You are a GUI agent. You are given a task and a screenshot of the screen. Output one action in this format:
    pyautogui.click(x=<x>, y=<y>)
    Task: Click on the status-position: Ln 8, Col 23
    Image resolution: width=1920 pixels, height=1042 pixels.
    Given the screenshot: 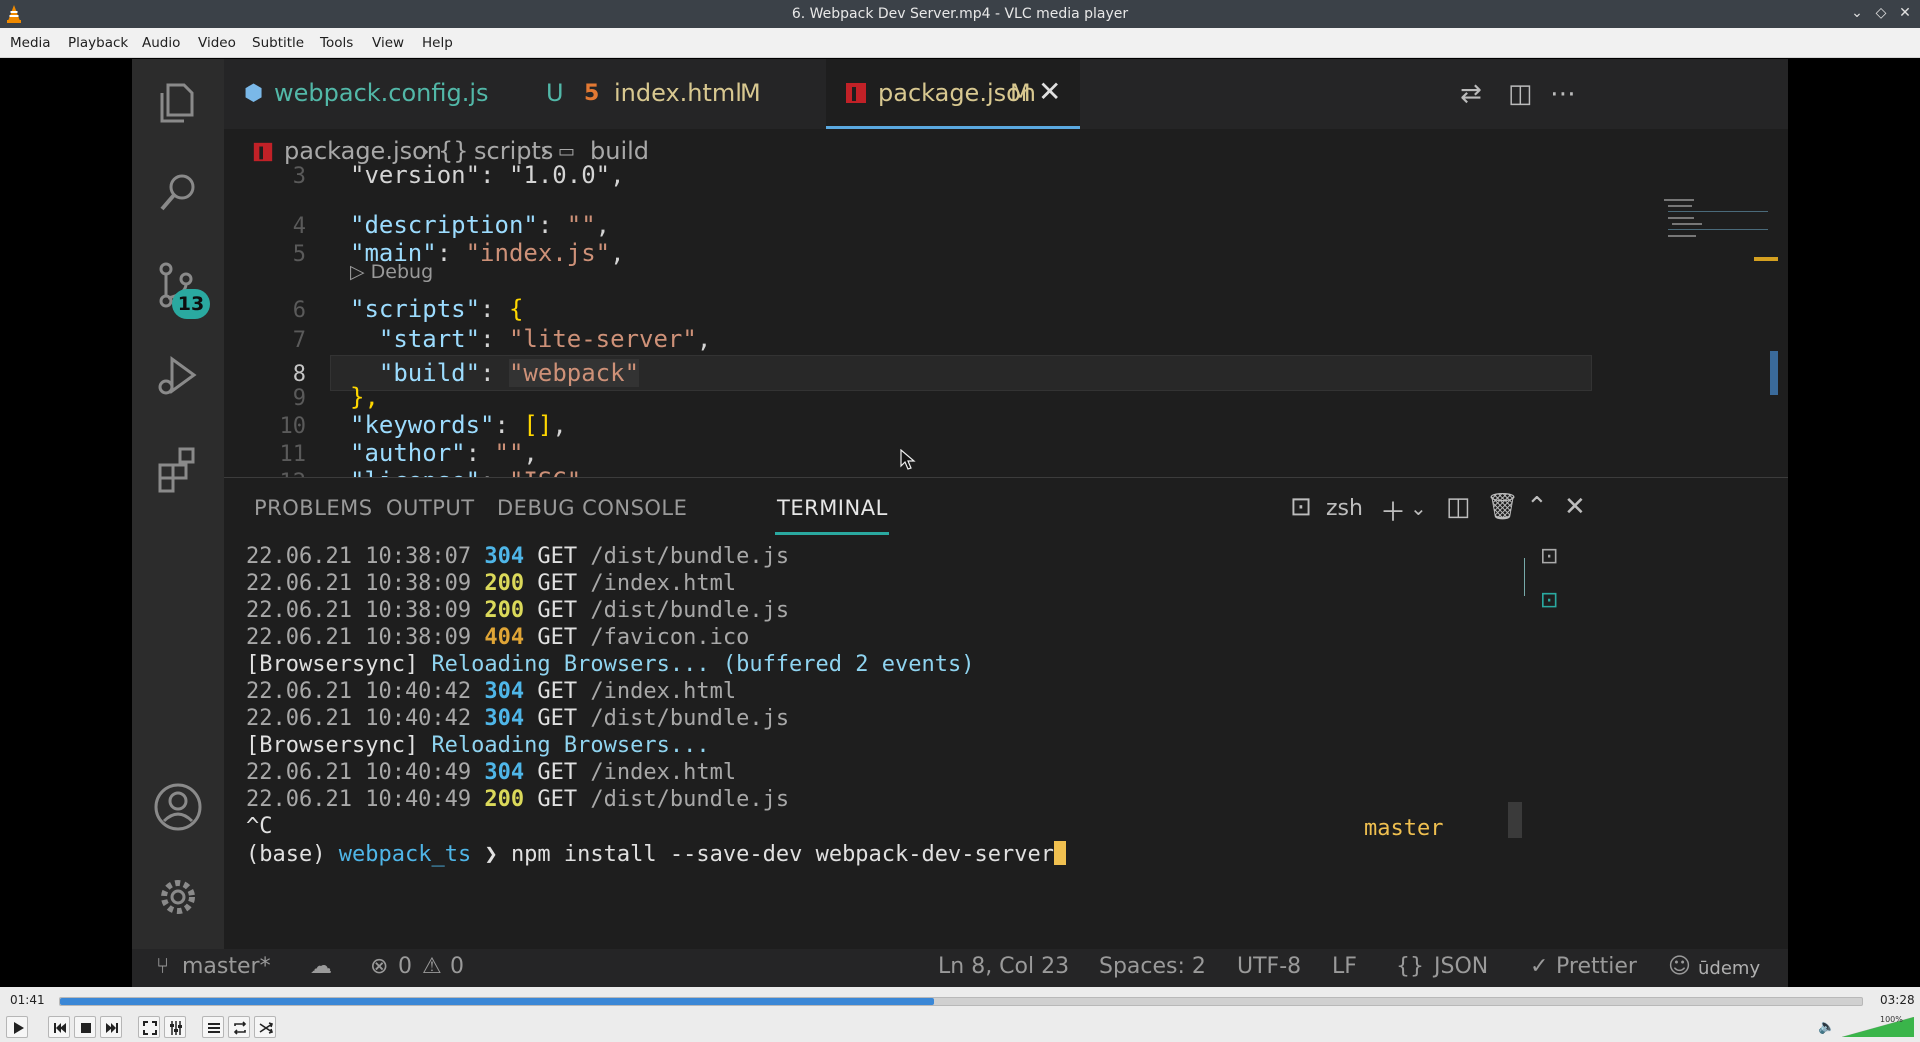 What is the action you would take?
    pyautogui.click(x=1003, y=966)
    